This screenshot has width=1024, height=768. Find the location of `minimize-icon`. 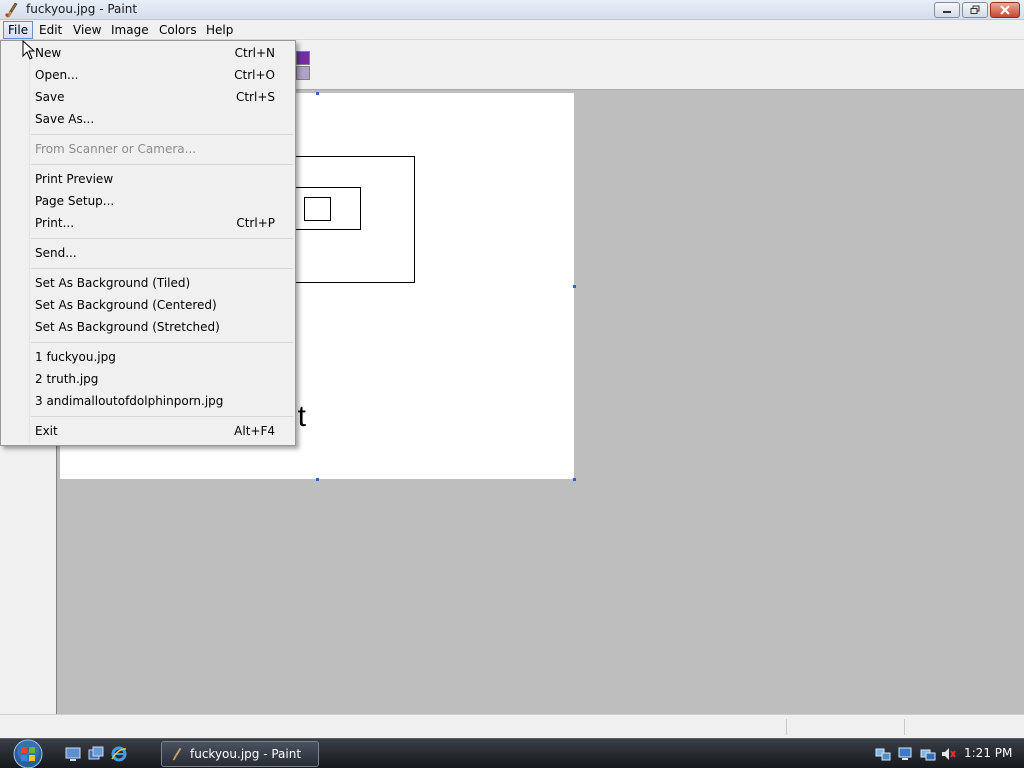

minimize-icon is located at coordinates (947, 12).